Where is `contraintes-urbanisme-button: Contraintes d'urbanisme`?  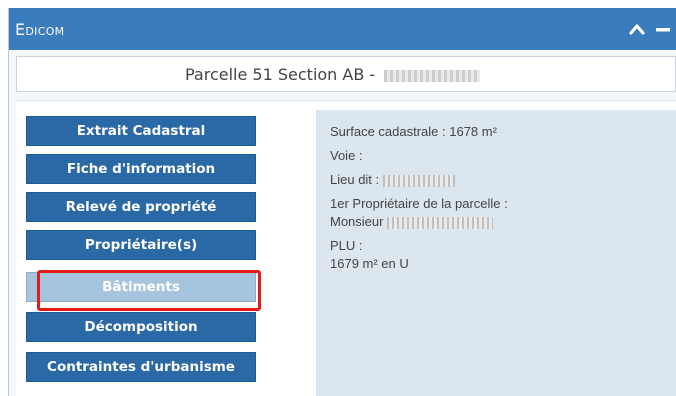 contraintes-urbanisme-button: Contraintes d'urbanisme is located at coordinates (141, 367).